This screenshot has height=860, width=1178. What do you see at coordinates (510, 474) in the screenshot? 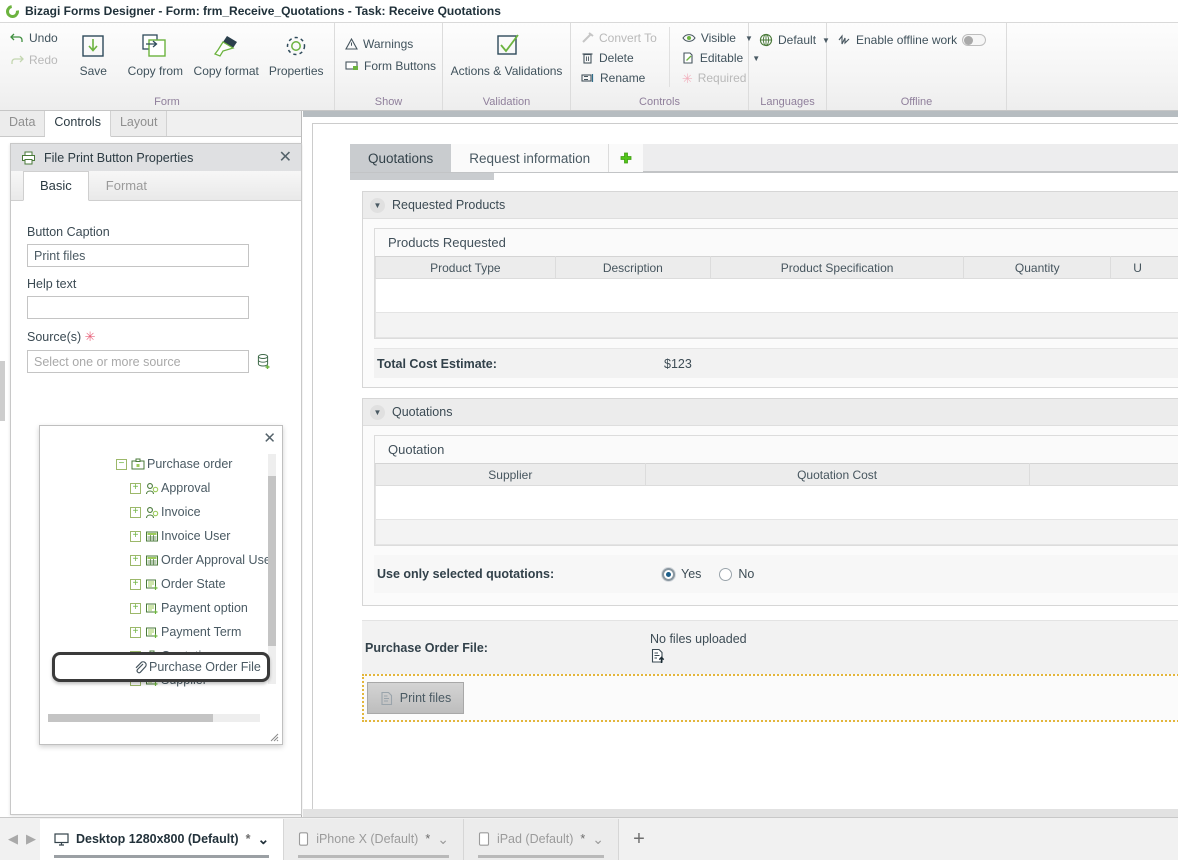
I see `column-header: Supplier` at bounding box center [510, 474].